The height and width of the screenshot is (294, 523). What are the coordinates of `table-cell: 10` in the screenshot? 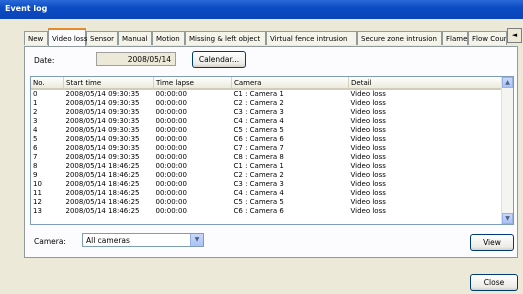 It's located at (37, 184).